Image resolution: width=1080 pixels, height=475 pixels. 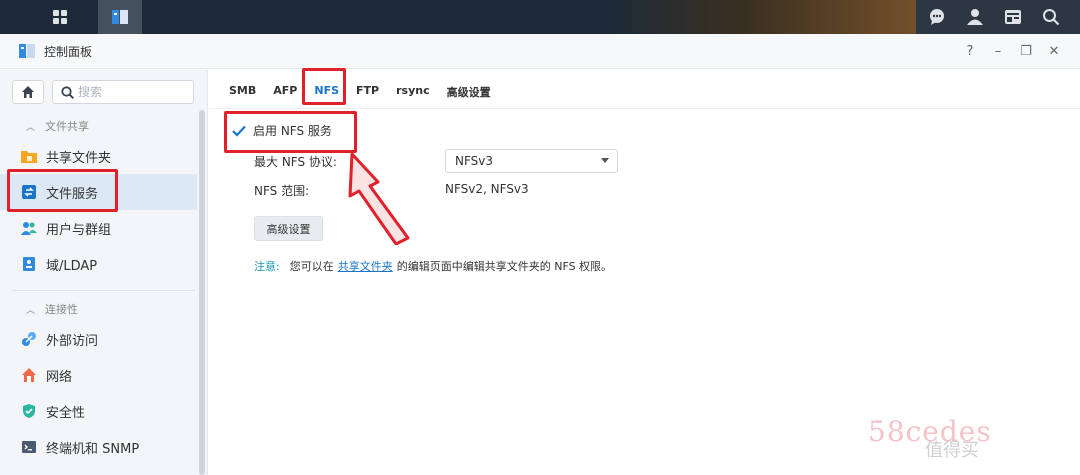 I want to click on home-button, so click(x=28, y=92).